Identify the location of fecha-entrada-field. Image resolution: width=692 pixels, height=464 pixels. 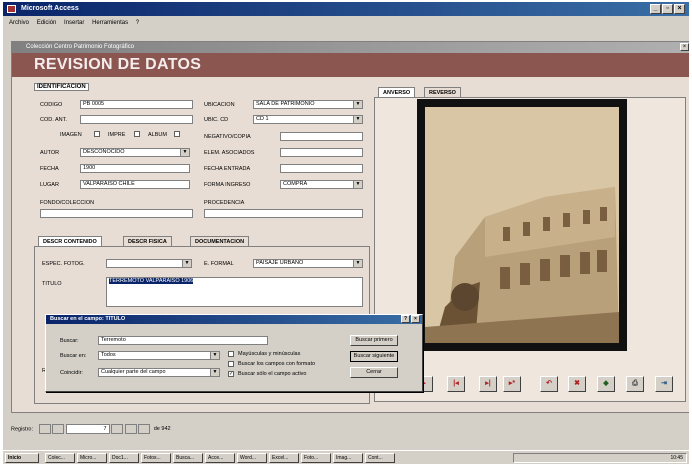
(321, 168).